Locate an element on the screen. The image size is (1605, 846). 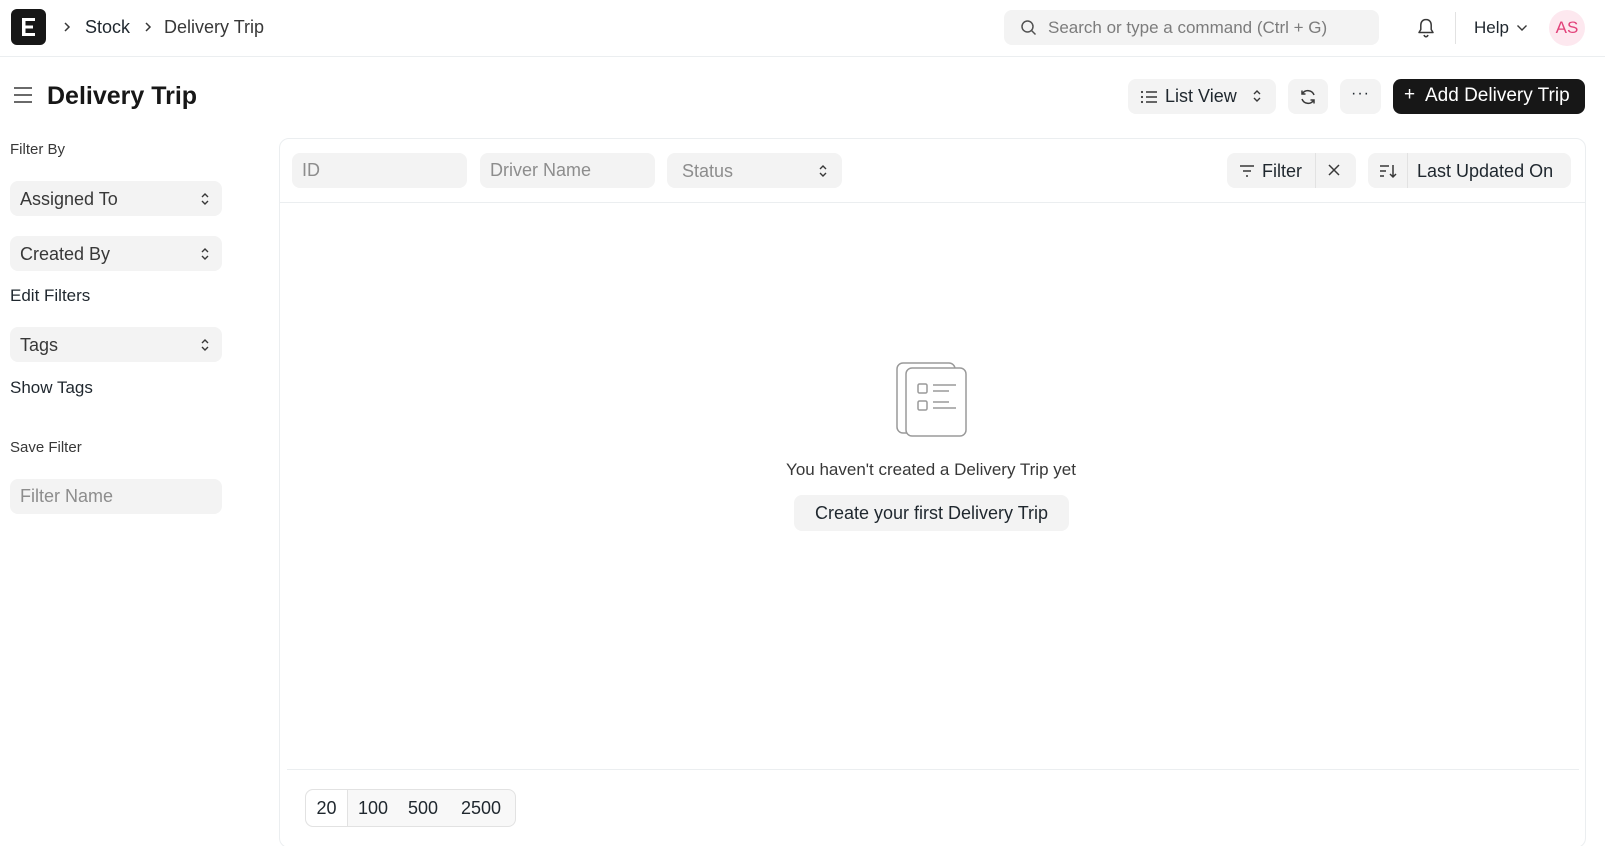
erpnext-logo-icon is located at coordinates (28, 27).